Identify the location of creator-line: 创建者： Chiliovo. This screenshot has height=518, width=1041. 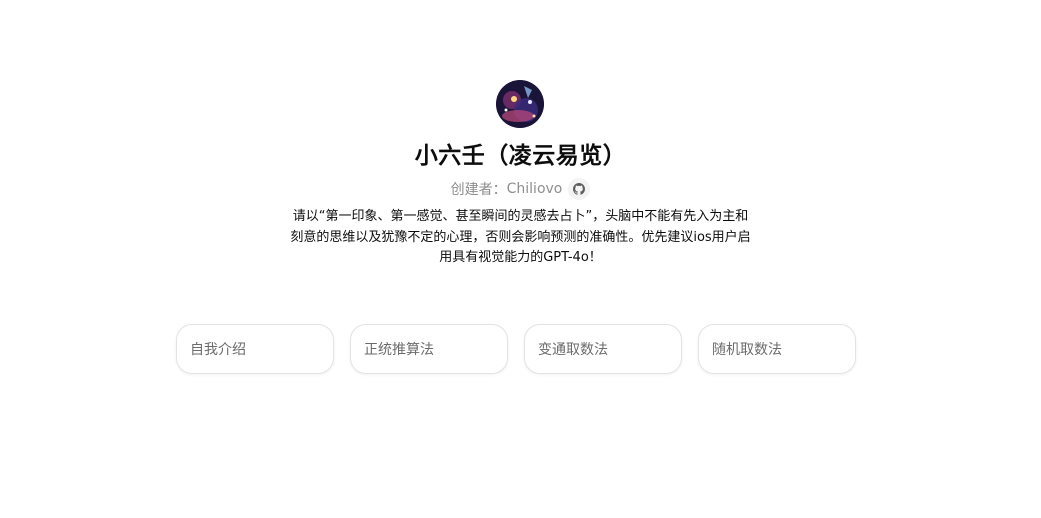
(520, 189).